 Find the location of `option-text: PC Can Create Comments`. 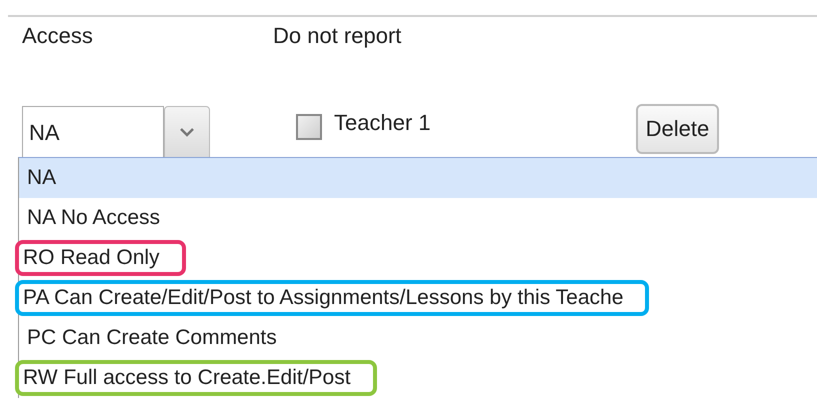

option-text: PC Can Create Comments is located at coordinates (152, 338).